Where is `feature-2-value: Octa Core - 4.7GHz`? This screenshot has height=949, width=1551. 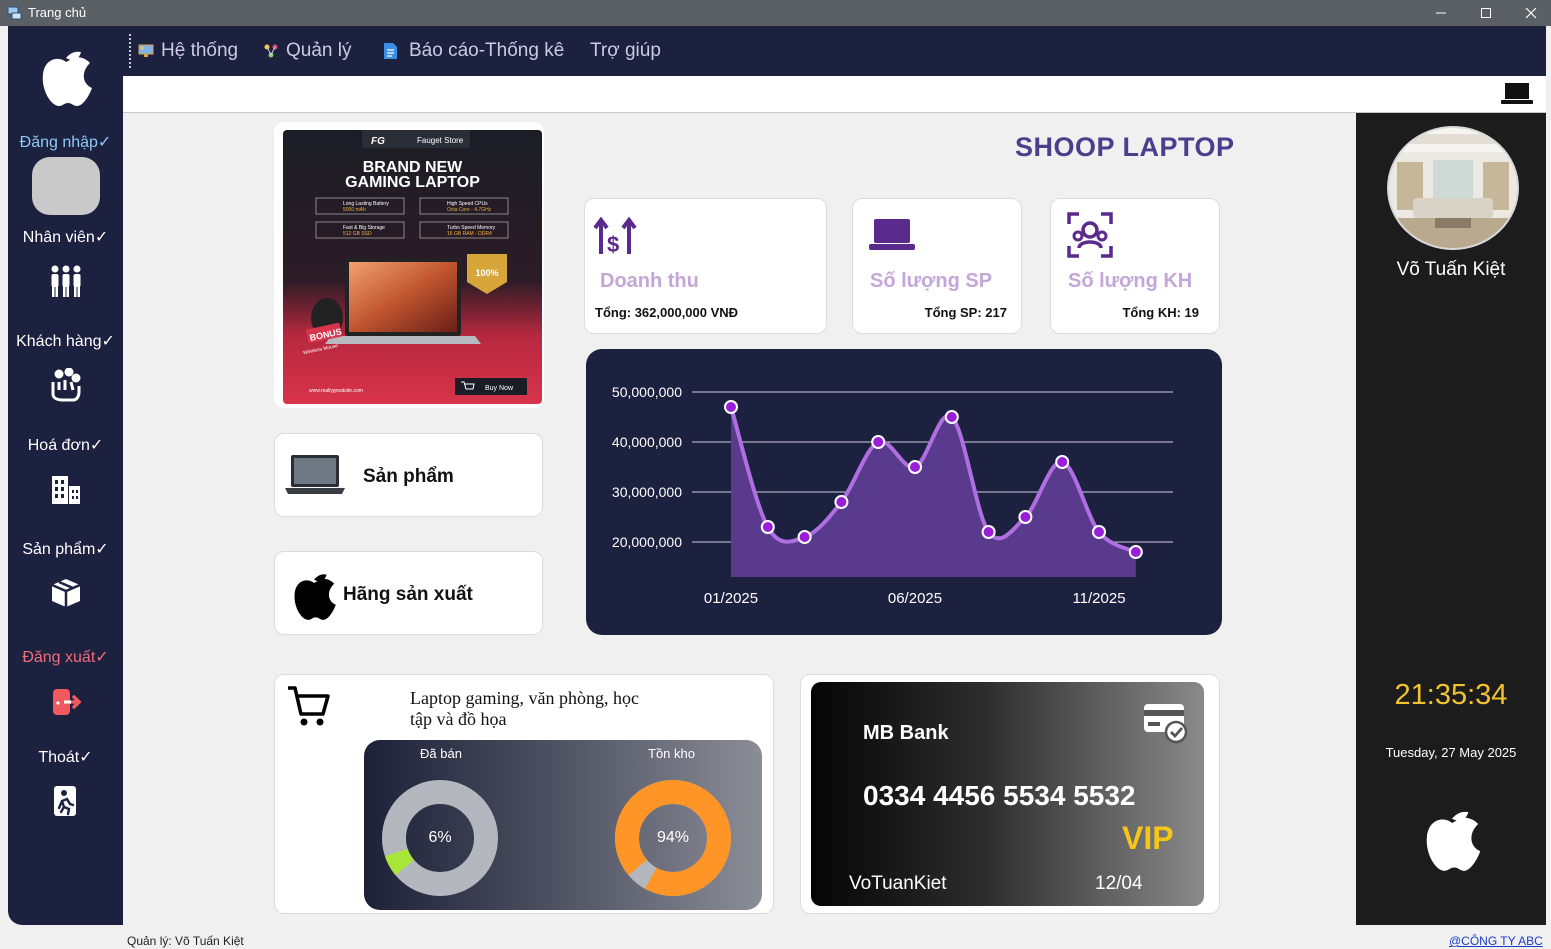 feature-2-value: Octa Core - 4.7GHz is located at coordinates (469, 210).